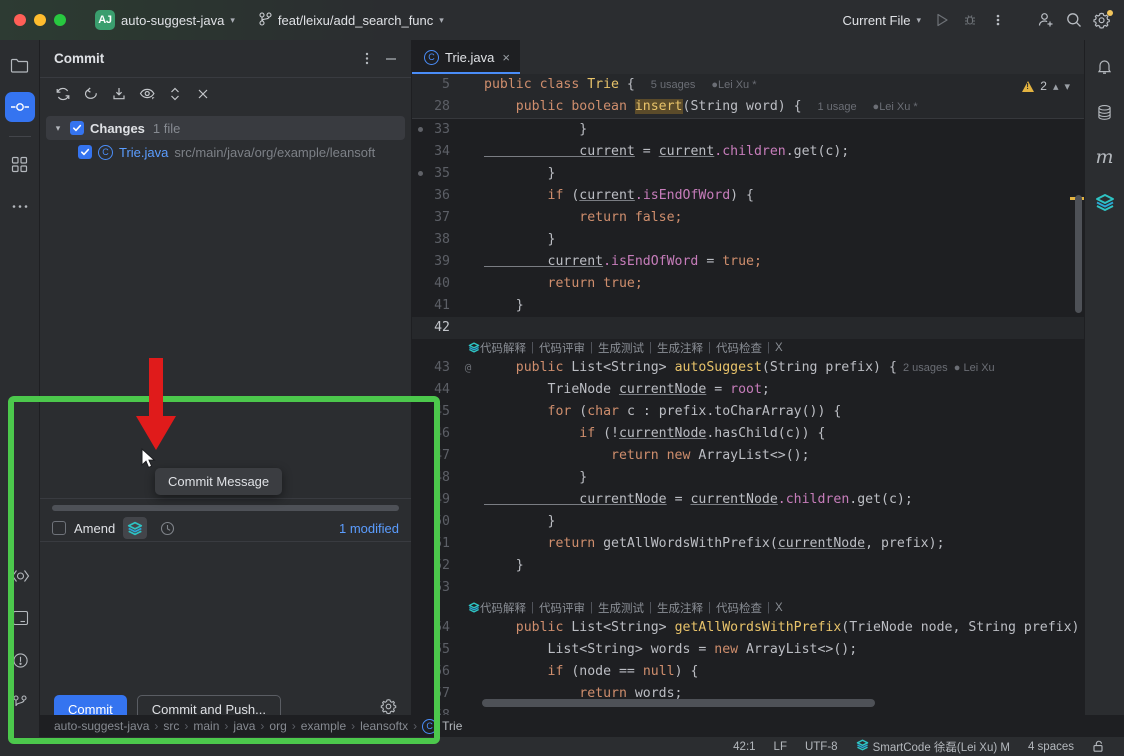 This screenshot has width=1124, height=756. Describe the element at coordinates (165, 20) in the screenshot. I see `project-selector: AJ auto-suggest-java ▾` at that location.